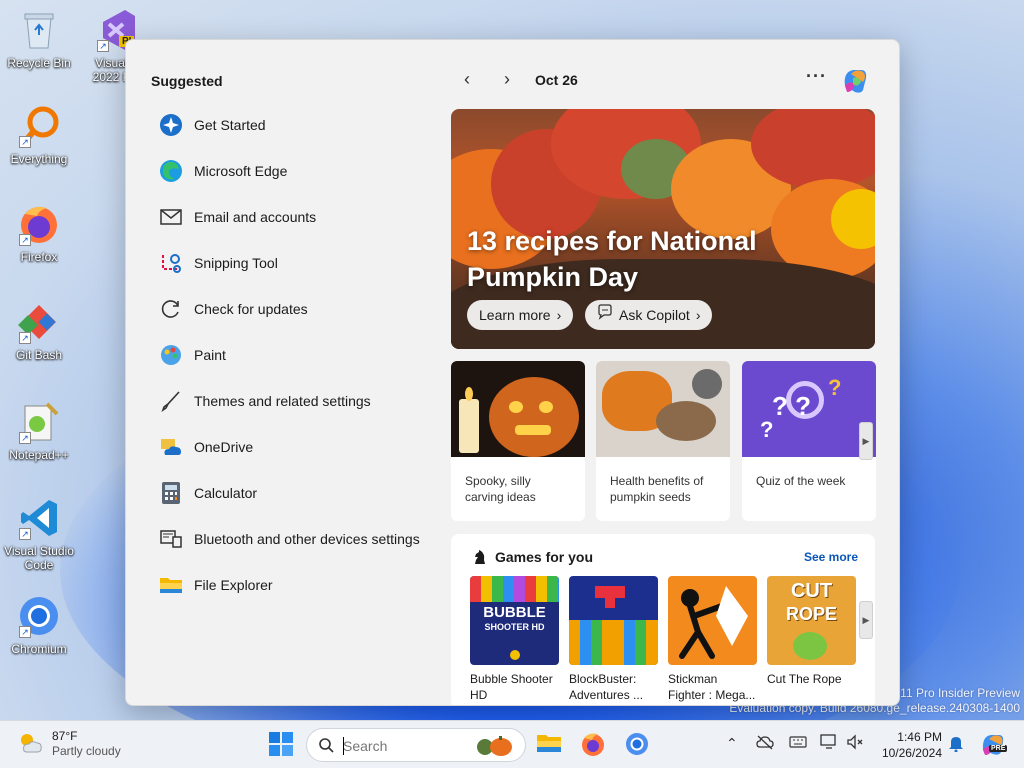 The image size is (1024, 768). What do you see at coordinates (416, 745) in the screenshot?
I see `taskbar-search: Search` at bounding box center [416, 745].